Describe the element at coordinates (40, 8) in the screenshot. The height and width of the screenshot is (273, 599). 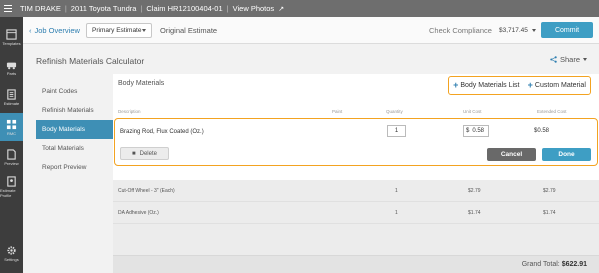
I see `owner-name: TIM DRAKE` at that location.